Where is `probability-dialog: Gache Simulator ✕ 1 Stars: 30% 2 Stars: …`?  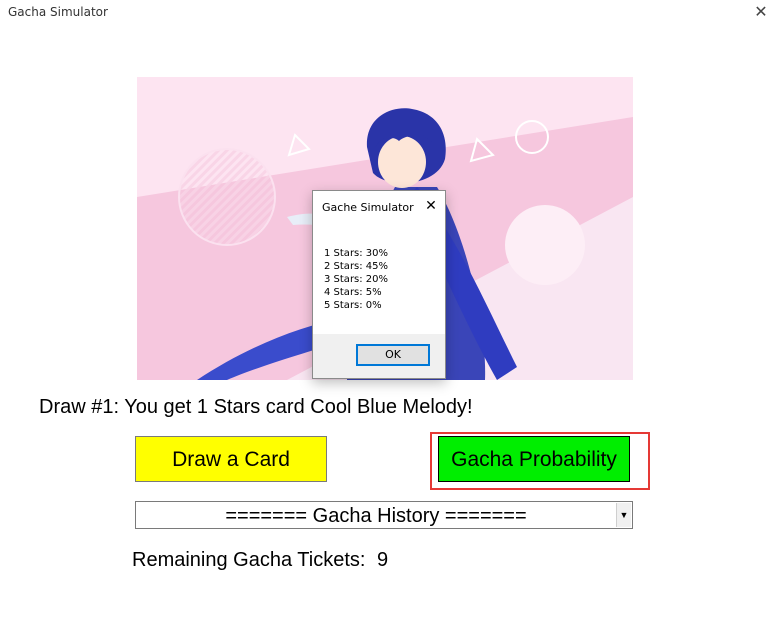 probability-dialog: Gache Simulator ✕ 1 Stars: 30% 2 Stars: … is located at coordinates (379, 284).